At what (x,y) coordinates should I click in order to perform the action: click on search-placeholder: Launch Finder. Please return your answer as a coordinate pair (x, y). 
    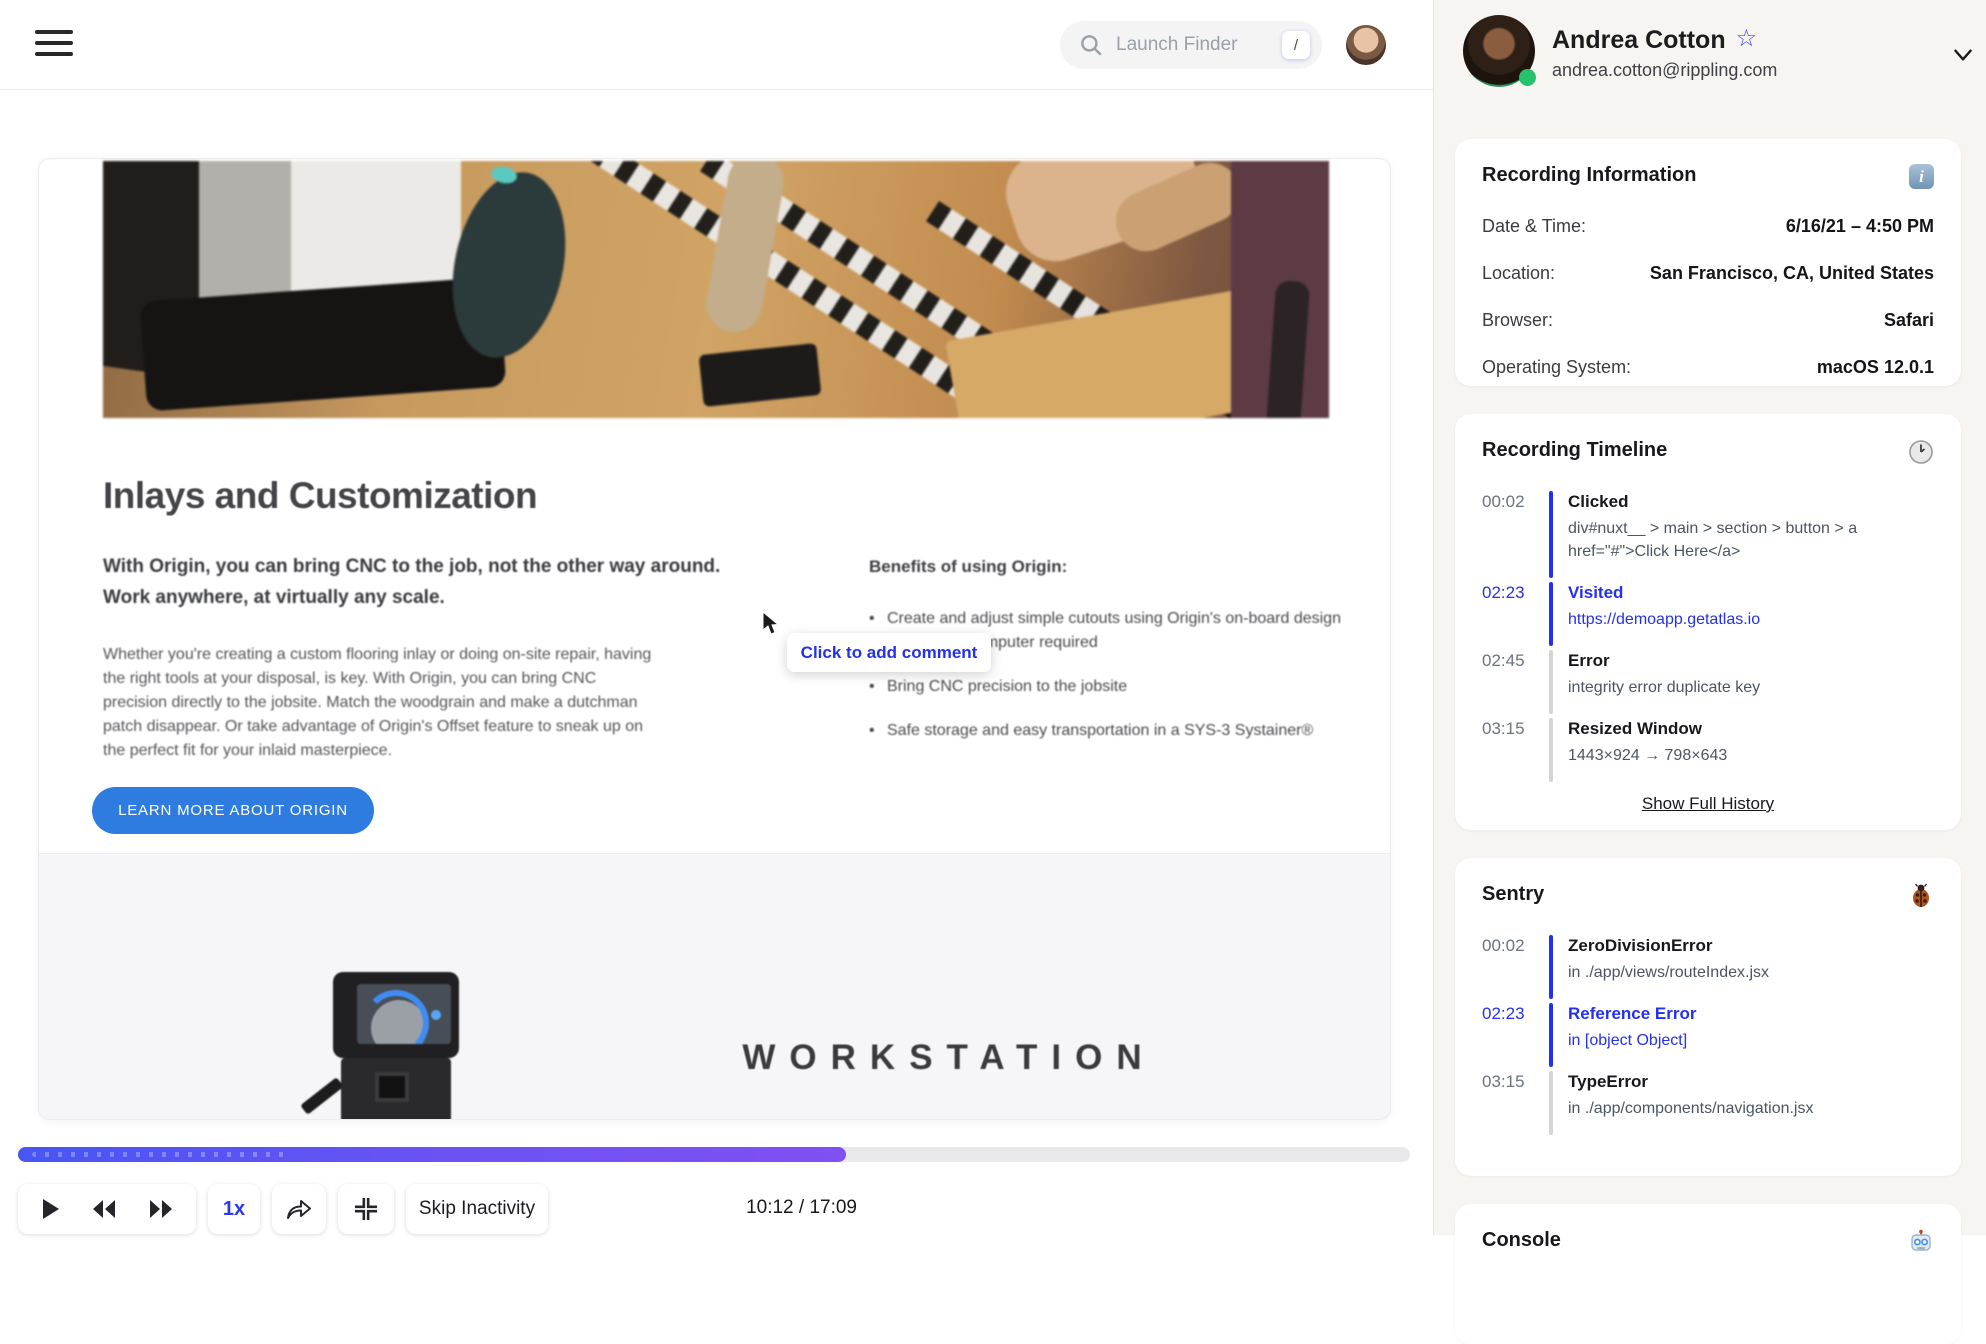
    Looking at the image, I should click on (1177, 44).